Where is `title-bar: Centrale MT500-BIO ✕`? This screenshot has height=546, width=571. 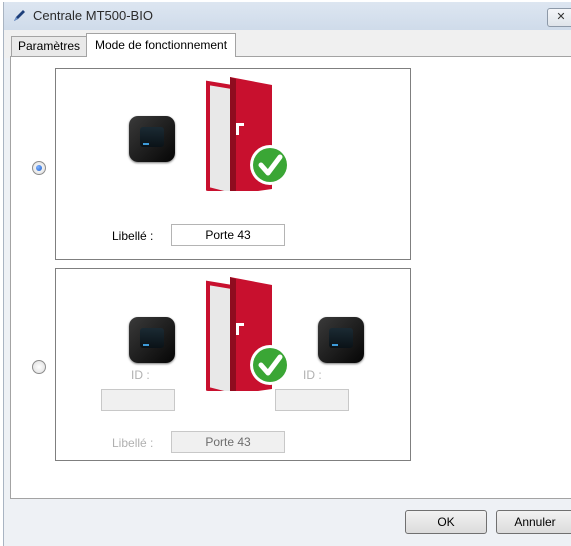 title-bar: Centrale MT500-BIO ✕ is located at coordinates (287, 16).